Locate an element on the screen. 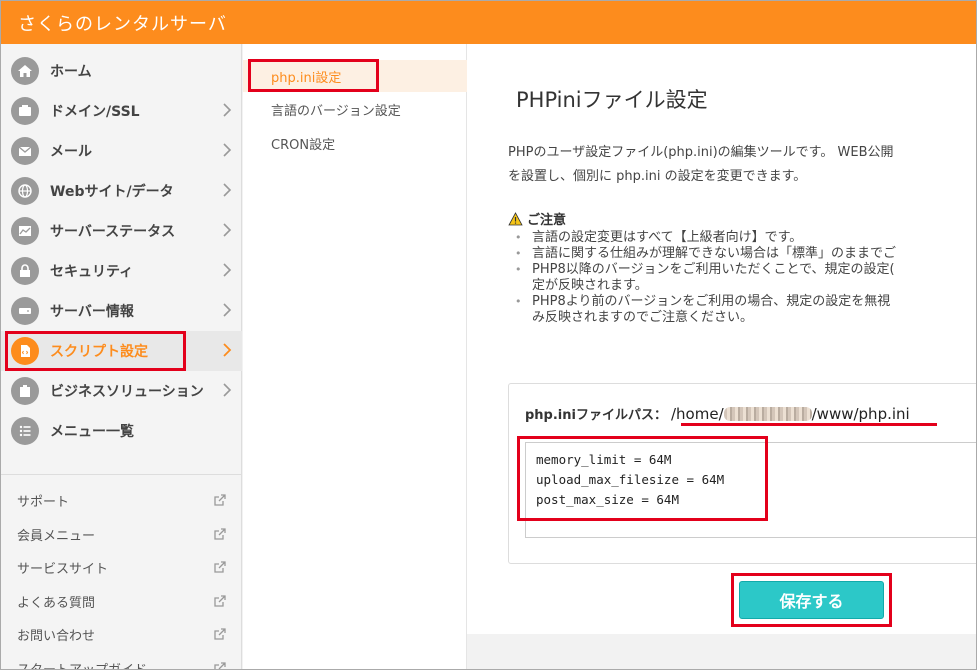  notice-text: 言語に関する仕組みが理解できない場合は「標準」のままでご is located at coordinates (714, 253).